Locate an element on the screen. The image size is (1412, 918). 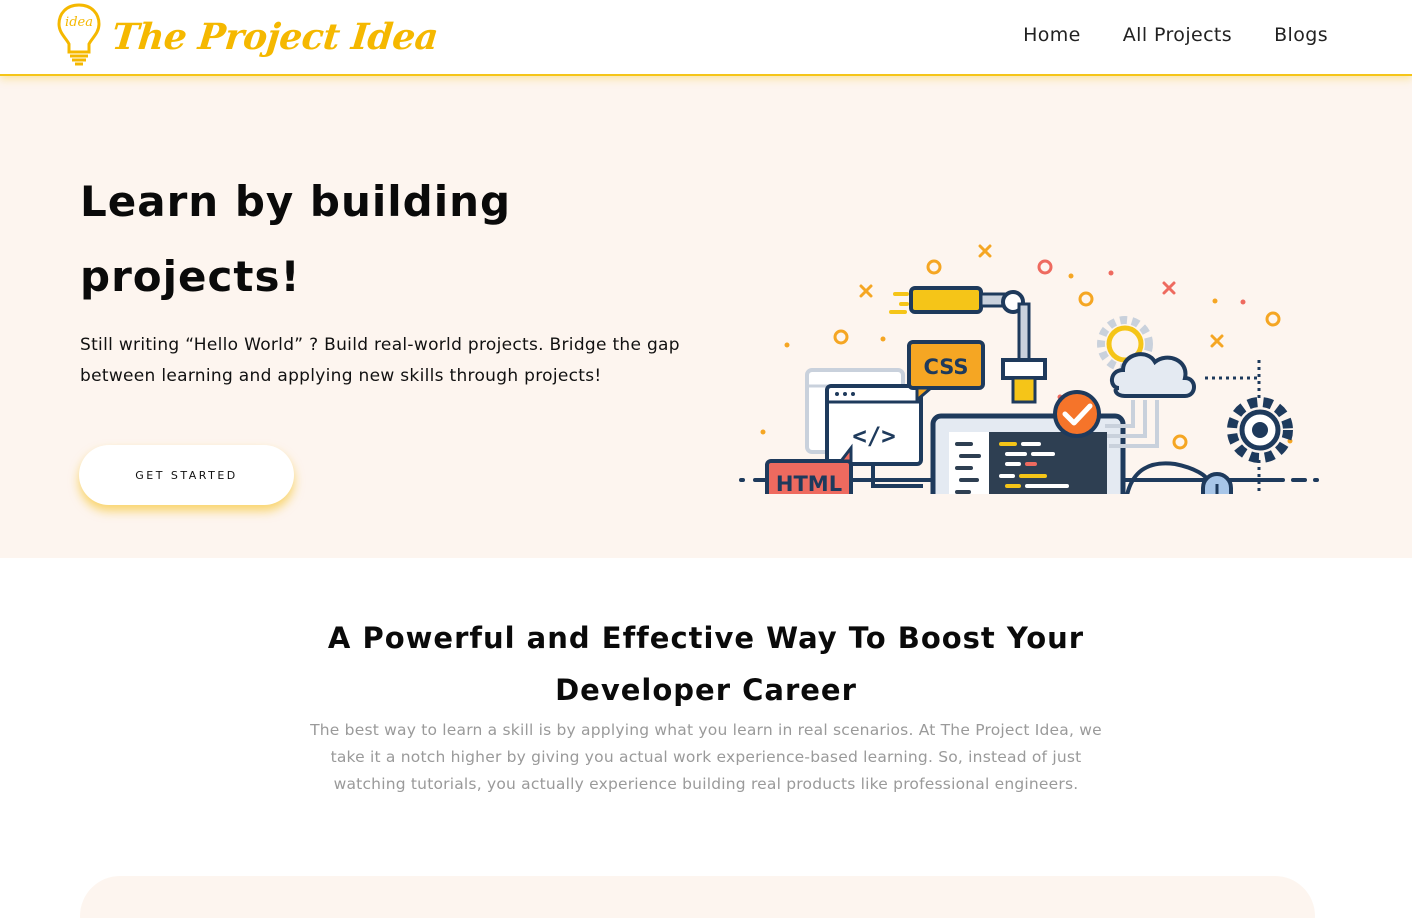
nav-all-projects: All Projects is located at coordinates (1177, 35).